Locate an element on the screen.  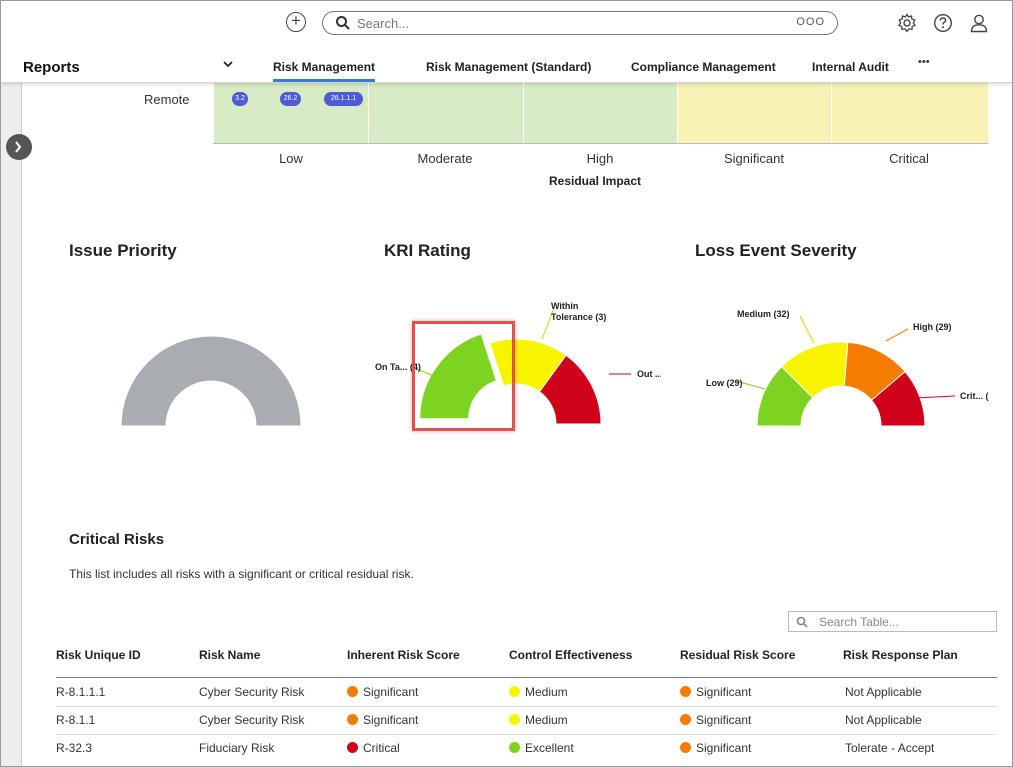
cell-control-effectiveness: Excellent is located at coordinates (541, 748).